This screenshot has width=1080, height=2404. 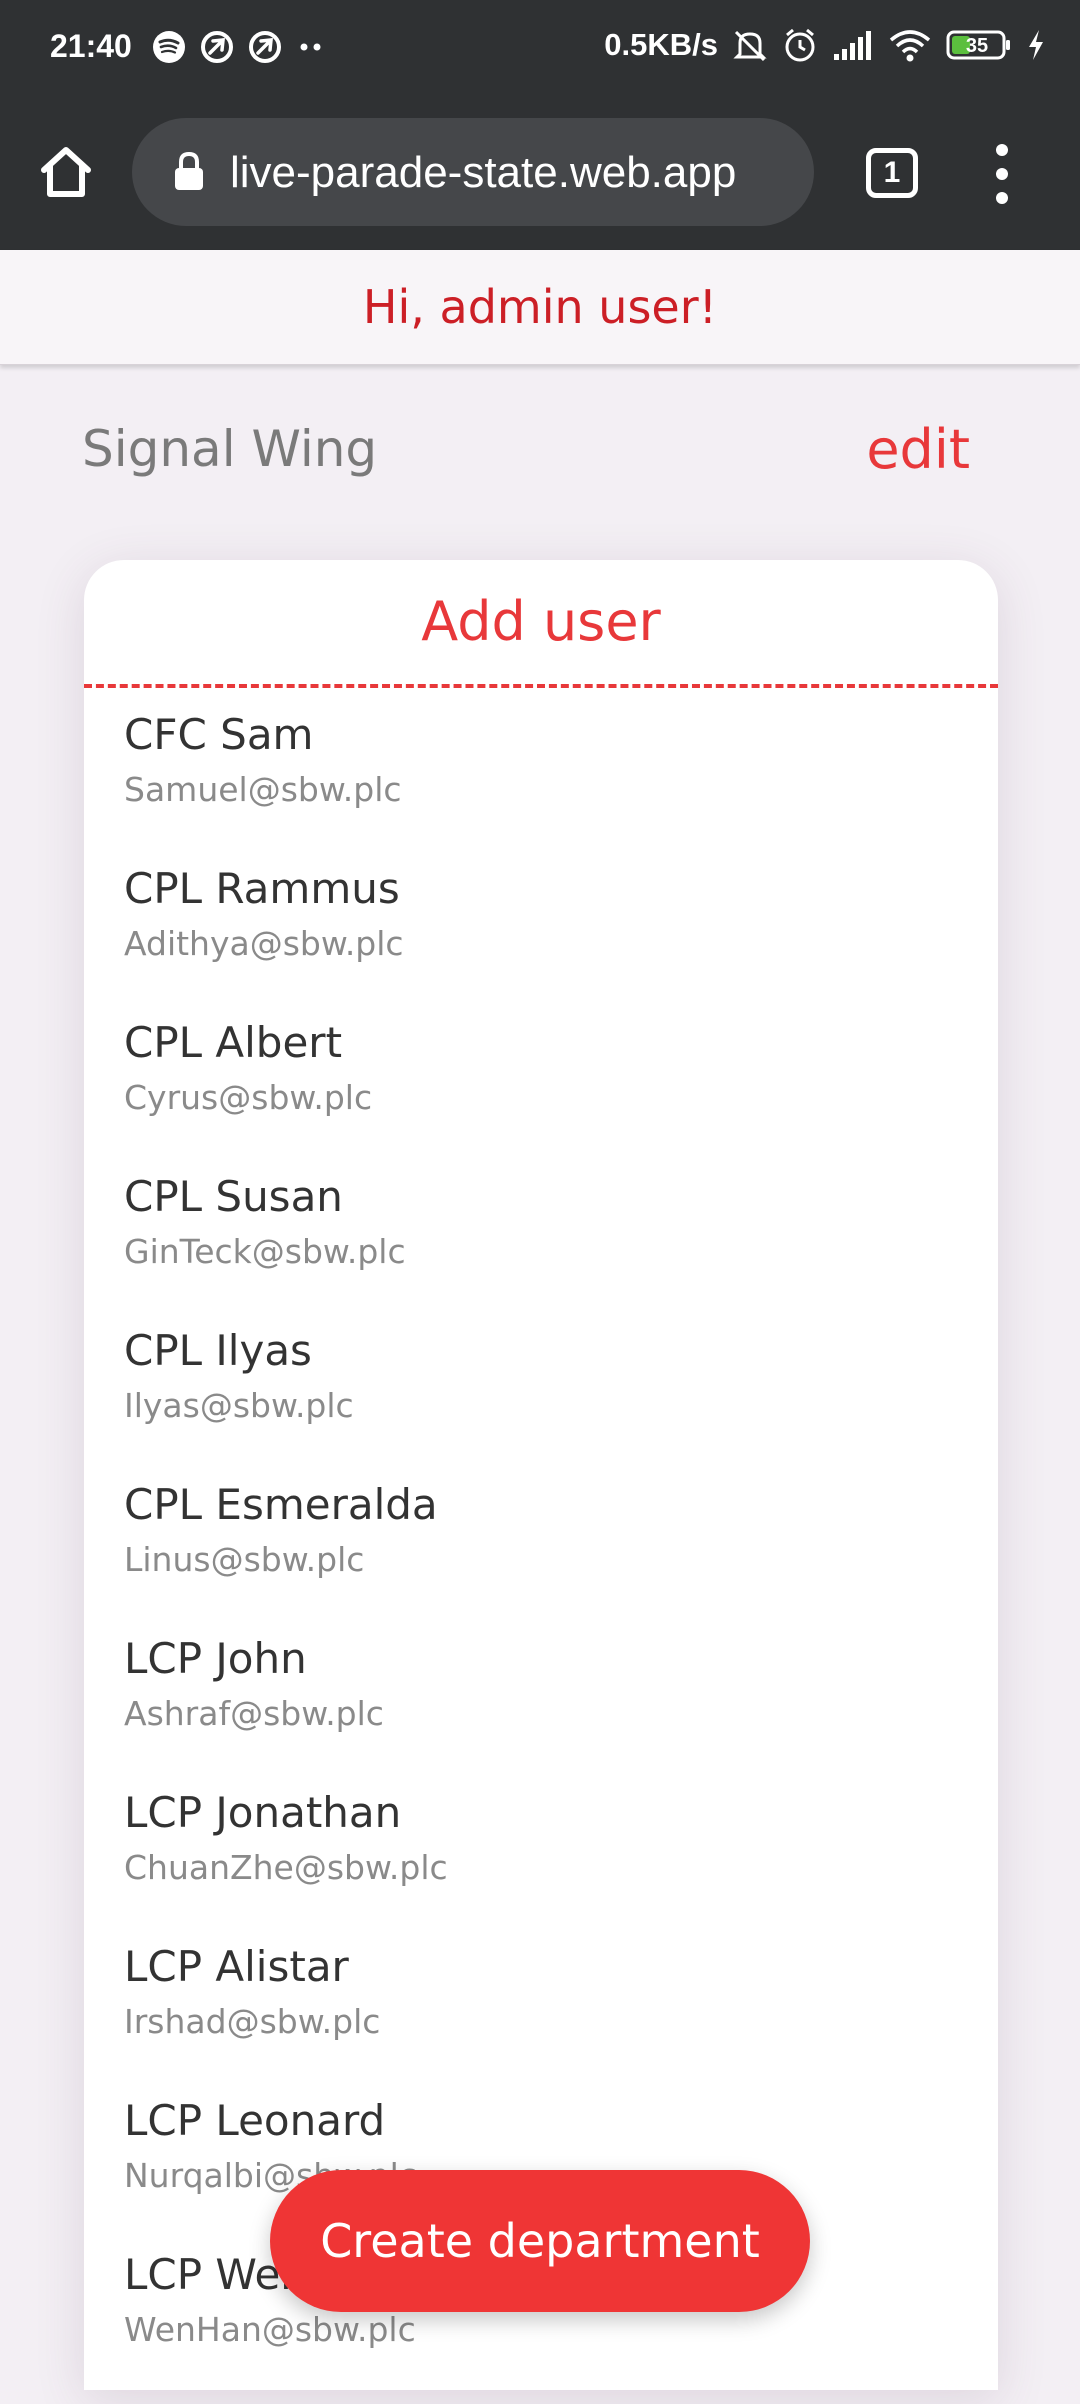 I want to click on list-item: CPL Ilyas Ilyas@sbw.plc, so click(x=541, y=1403).